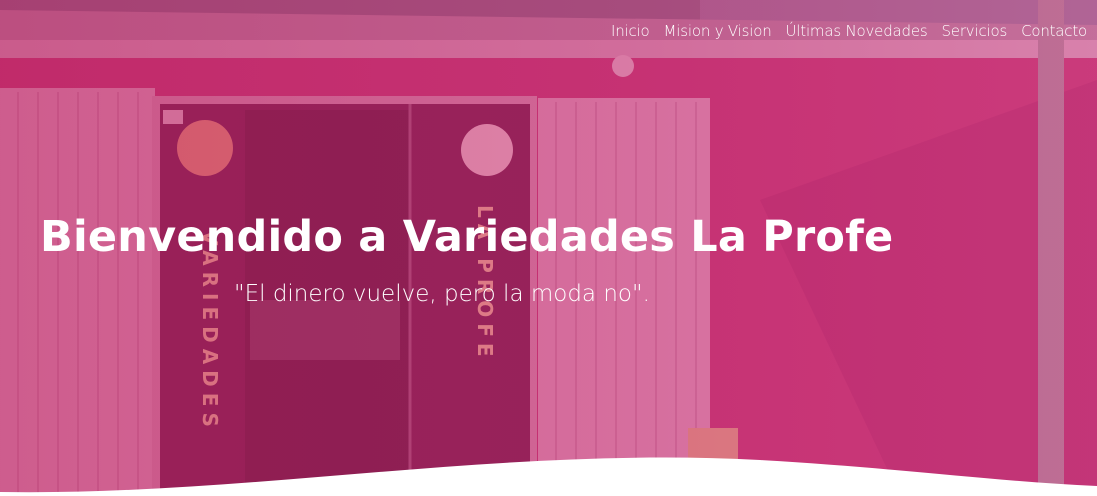  Describe the element at coordinates (857, 31) in the screenshot. I see `nav-item-ultimas-novedades: Últimas Novedades` at that location.